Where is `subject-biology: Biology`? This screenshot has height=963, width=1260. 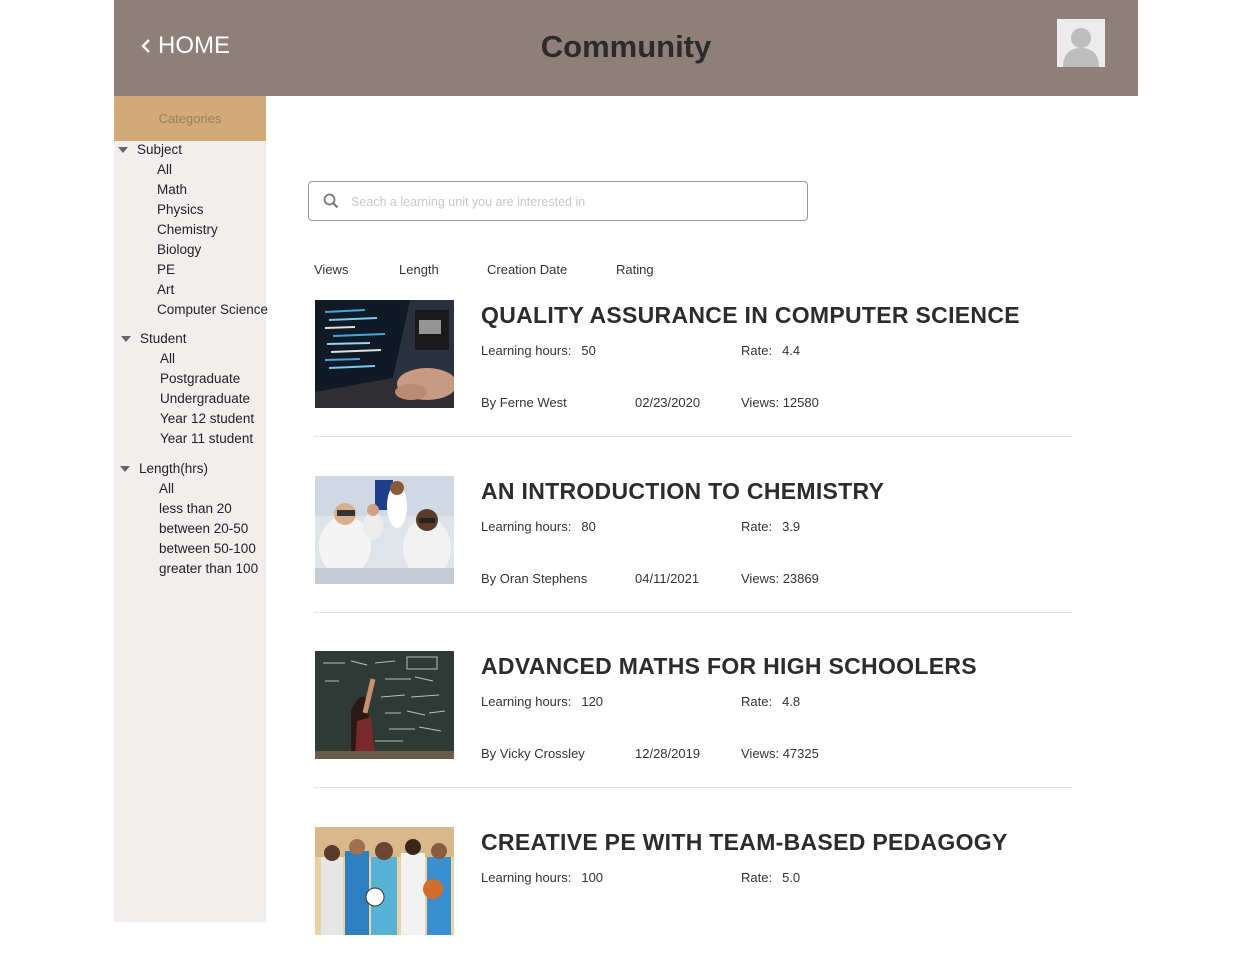
subject-biology: Biology is located at coordinates (179, 249).